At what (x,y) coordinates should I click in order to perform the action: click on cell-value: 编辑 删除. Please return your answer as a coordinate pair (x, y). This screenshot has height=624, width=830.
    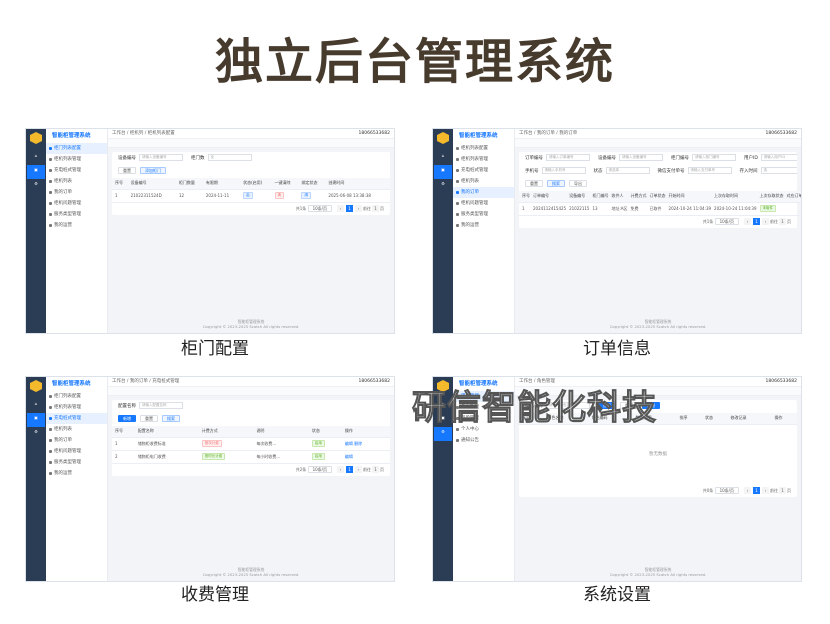
    Looking at the image, I should click on (353, 443).